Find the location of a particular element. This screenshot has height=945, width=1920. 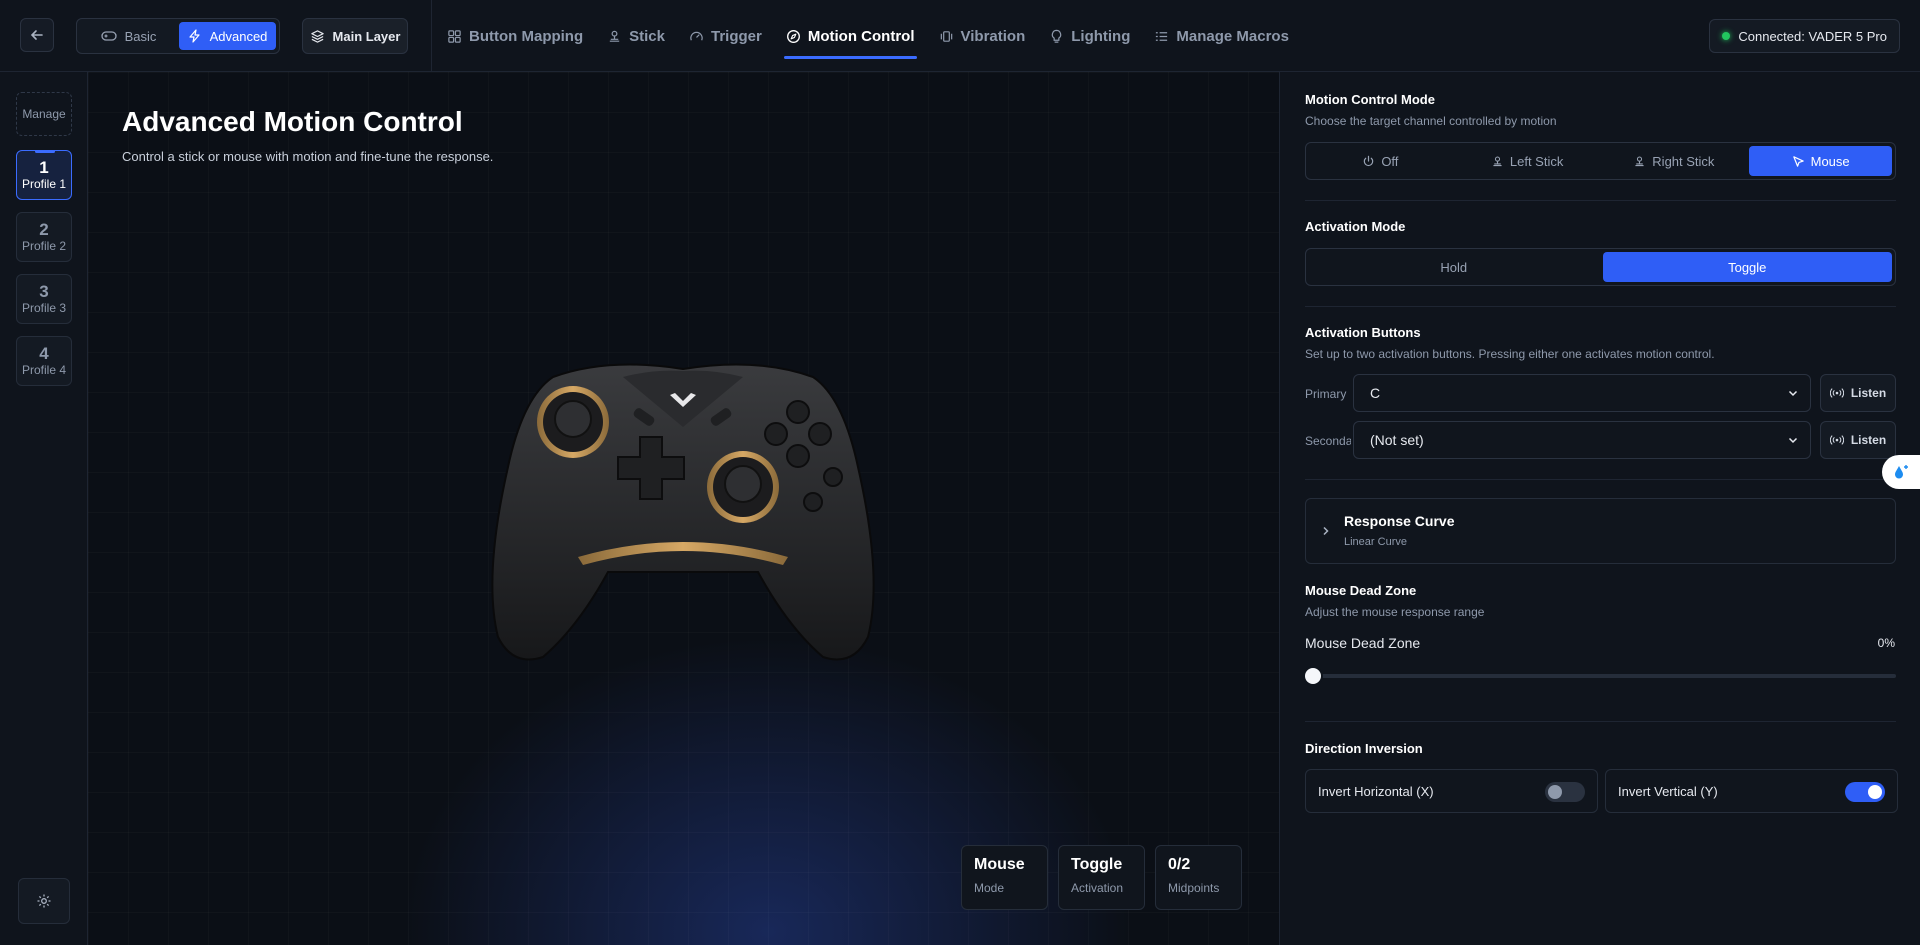

option-label: Right Stick is located at coordinates (1683, 161).